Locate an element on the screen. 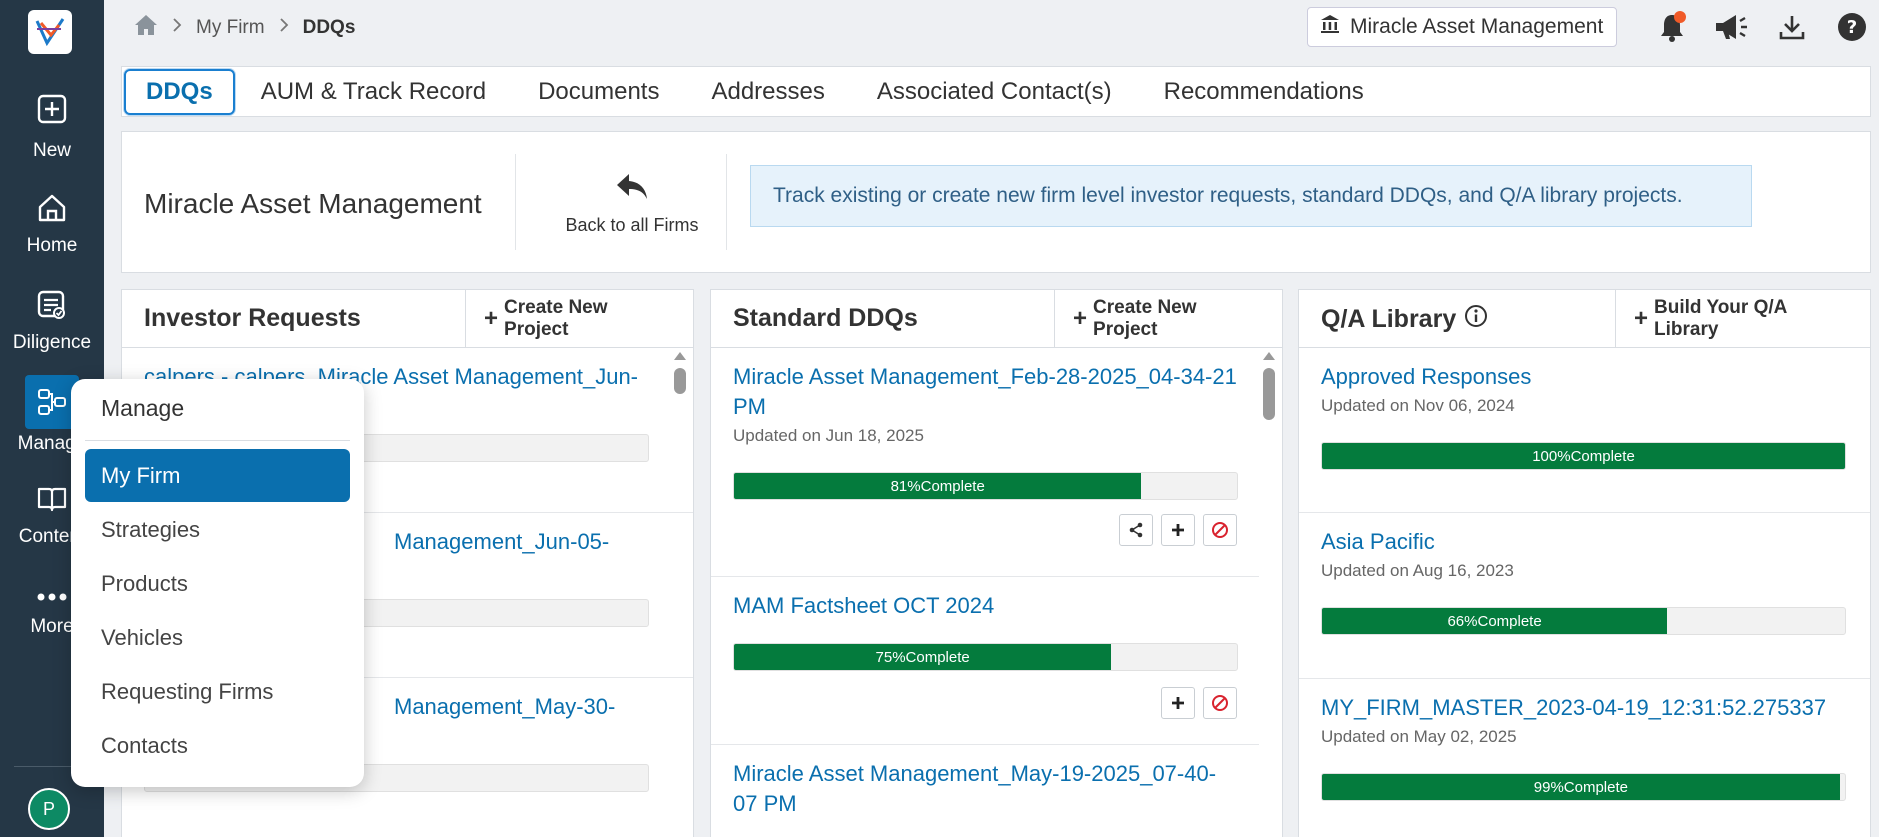  avatar: P is located at coordinates (49, 809).